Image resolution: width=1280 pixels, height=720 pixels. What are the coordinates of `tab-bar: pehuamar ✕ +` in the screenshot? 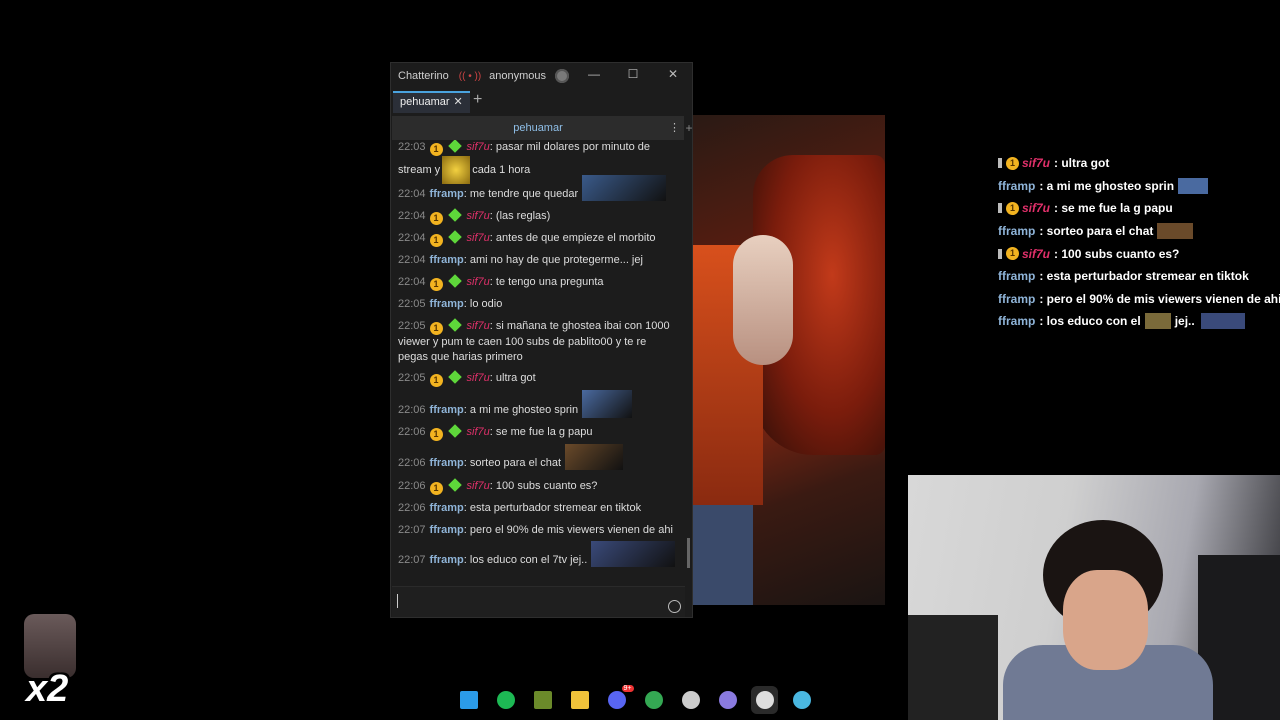 It's located at (541, 101).